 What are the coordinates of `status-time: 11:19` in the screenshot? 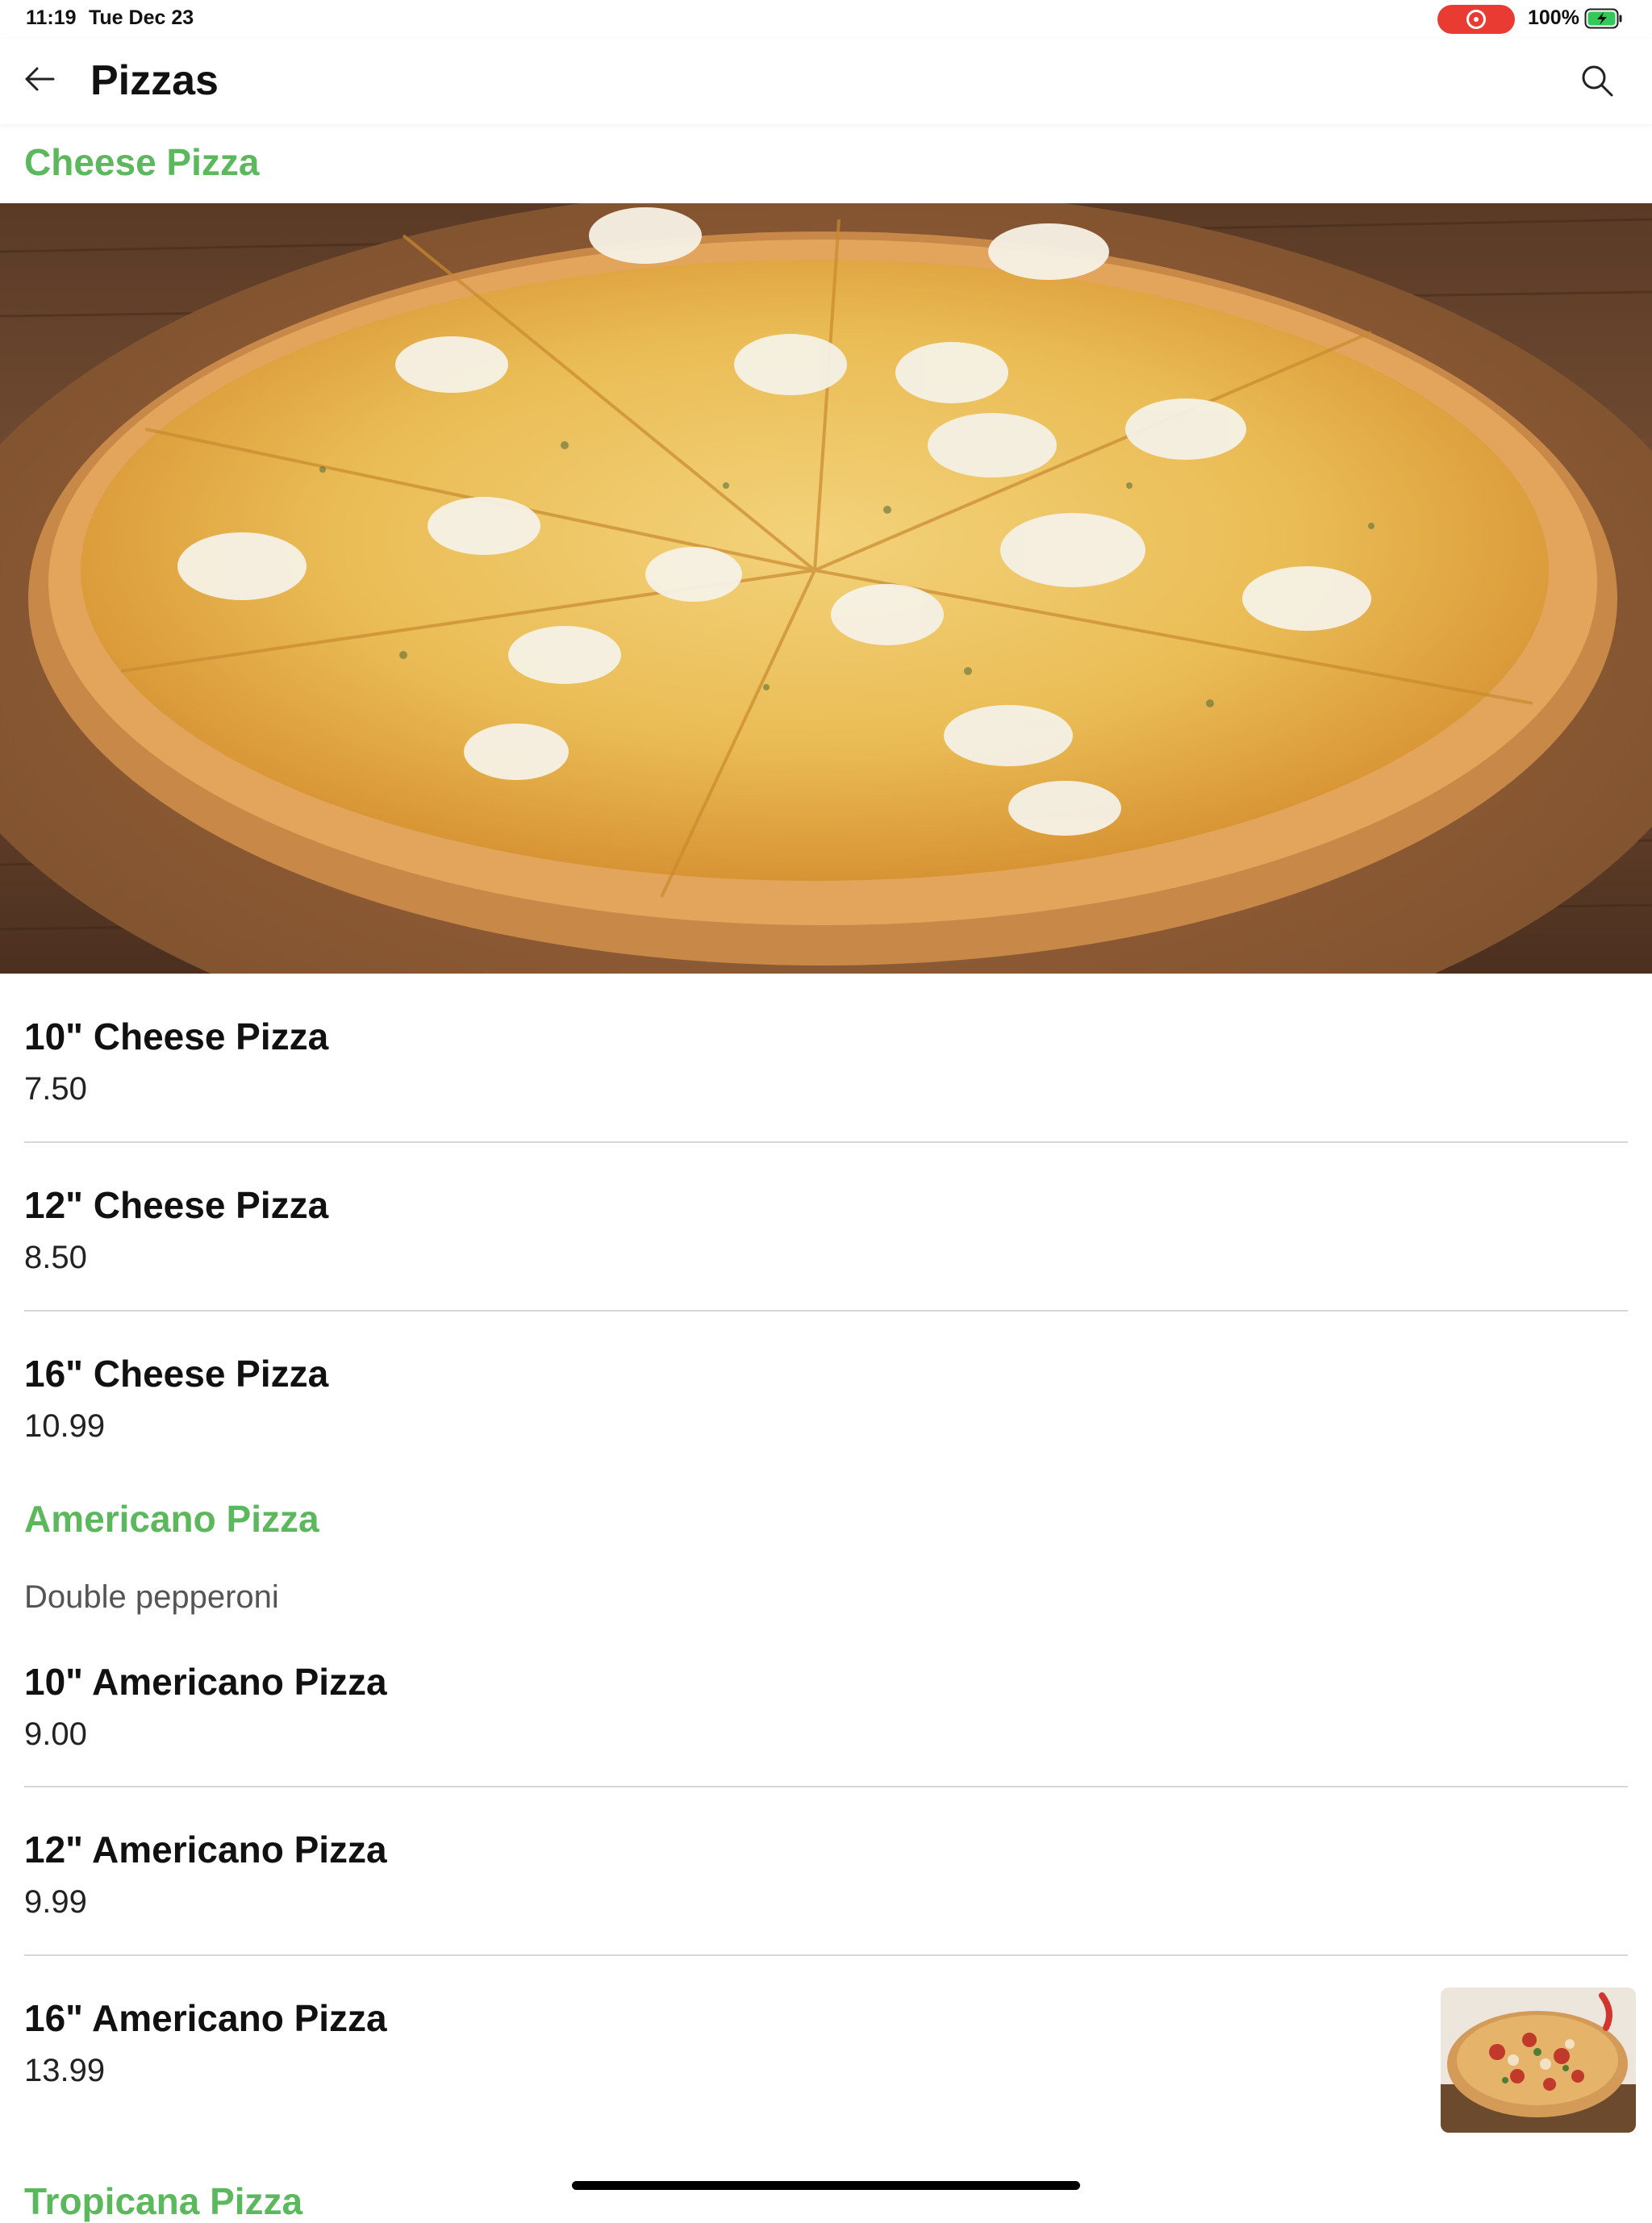 It's located at (52, 17).